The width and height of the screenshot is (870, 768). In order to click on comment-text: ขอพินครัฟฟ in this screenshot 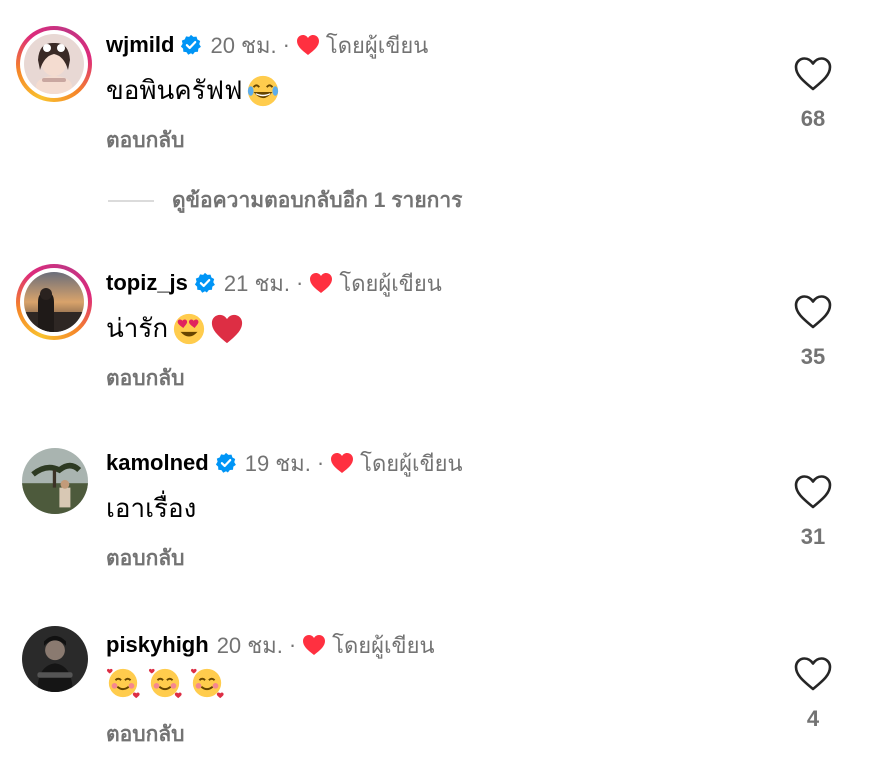, I will do `click(193, 90)`.